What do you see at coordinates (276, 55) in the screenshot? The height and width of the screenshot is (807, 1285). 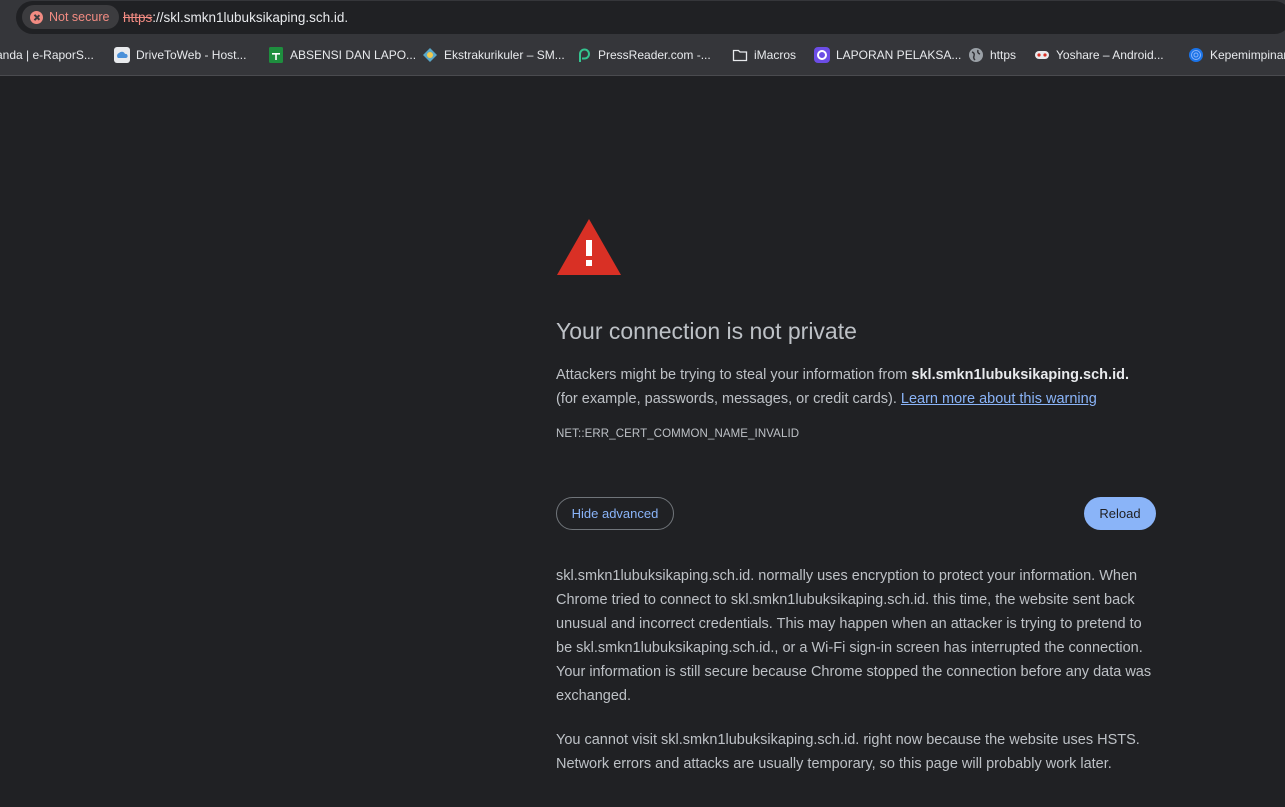 I see `sheets-icon` at bounding box center [276, 55].